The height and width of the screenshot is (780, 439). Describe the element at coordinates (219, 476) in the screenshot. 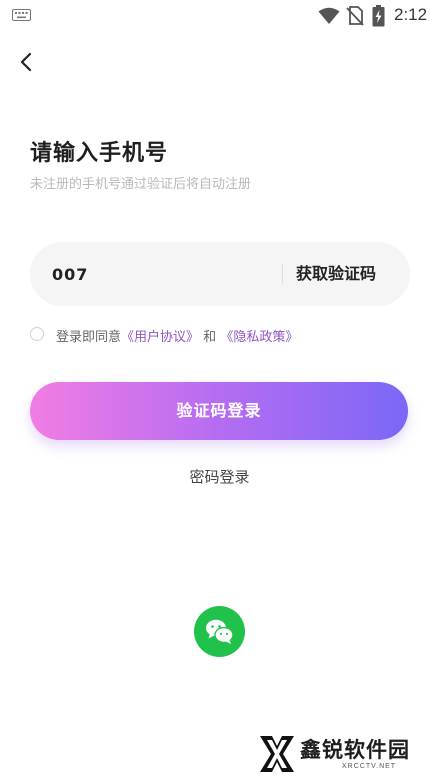

I see `password-login-link: 密码登录` at that location.